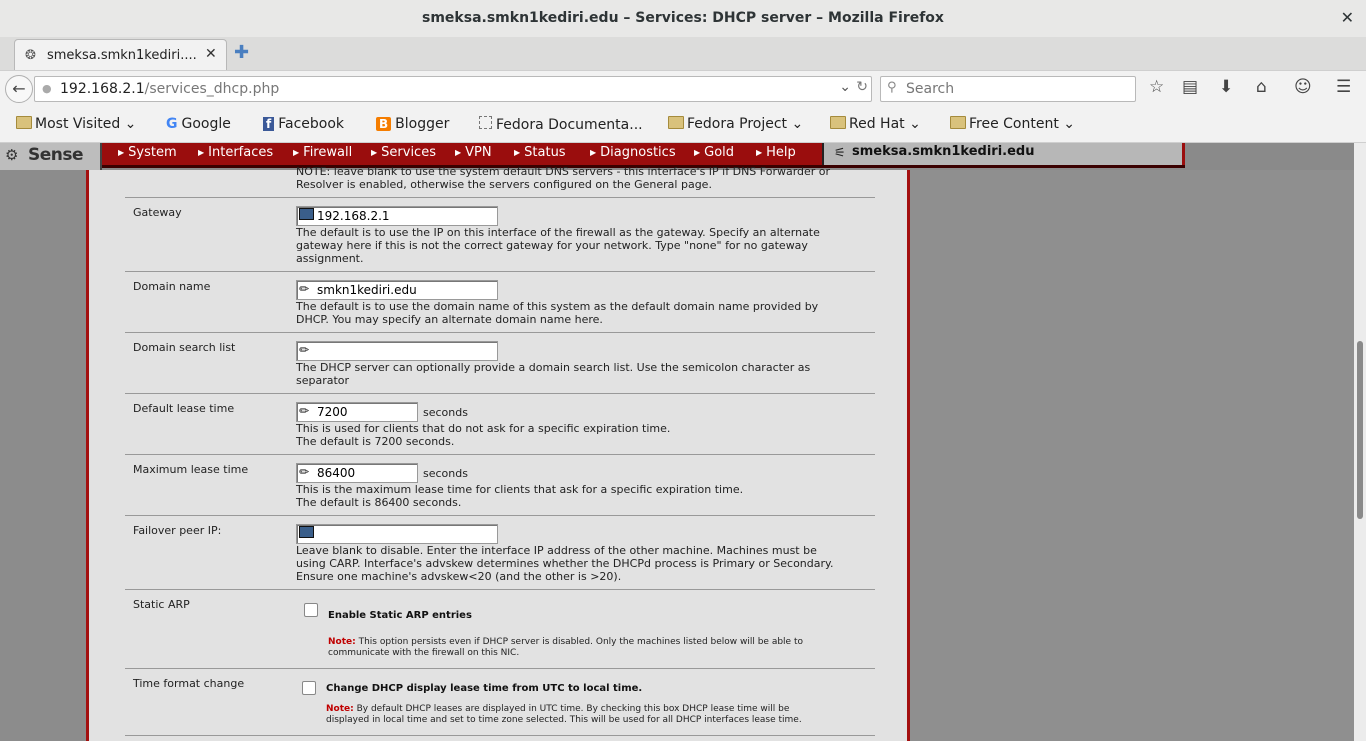 The height and width of the screenshot is (741, 1366). I want to click on static-arp-checkbox-label: Enable Static ARP entries, so click(400, 615).